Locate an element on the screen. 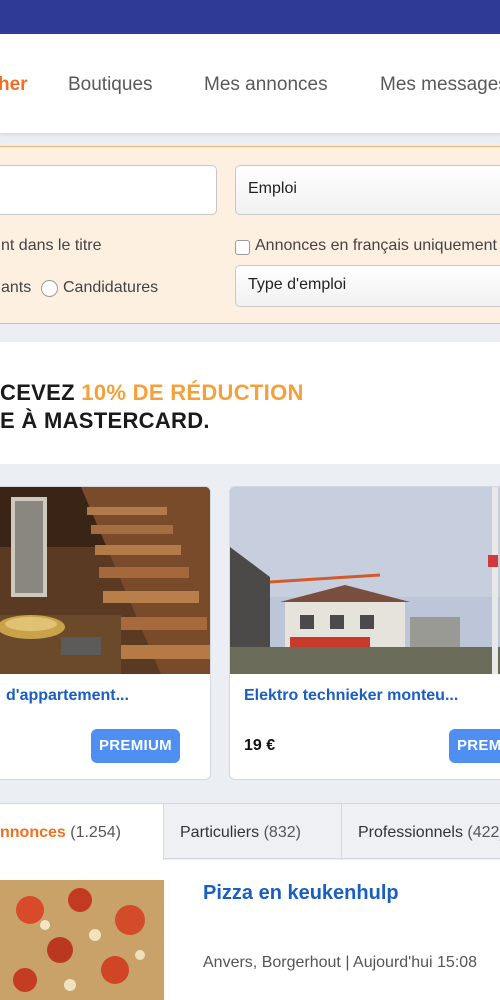  promo-line-1-accent: 10% DE RÉDUCTION is located at coordinates (192, 392).